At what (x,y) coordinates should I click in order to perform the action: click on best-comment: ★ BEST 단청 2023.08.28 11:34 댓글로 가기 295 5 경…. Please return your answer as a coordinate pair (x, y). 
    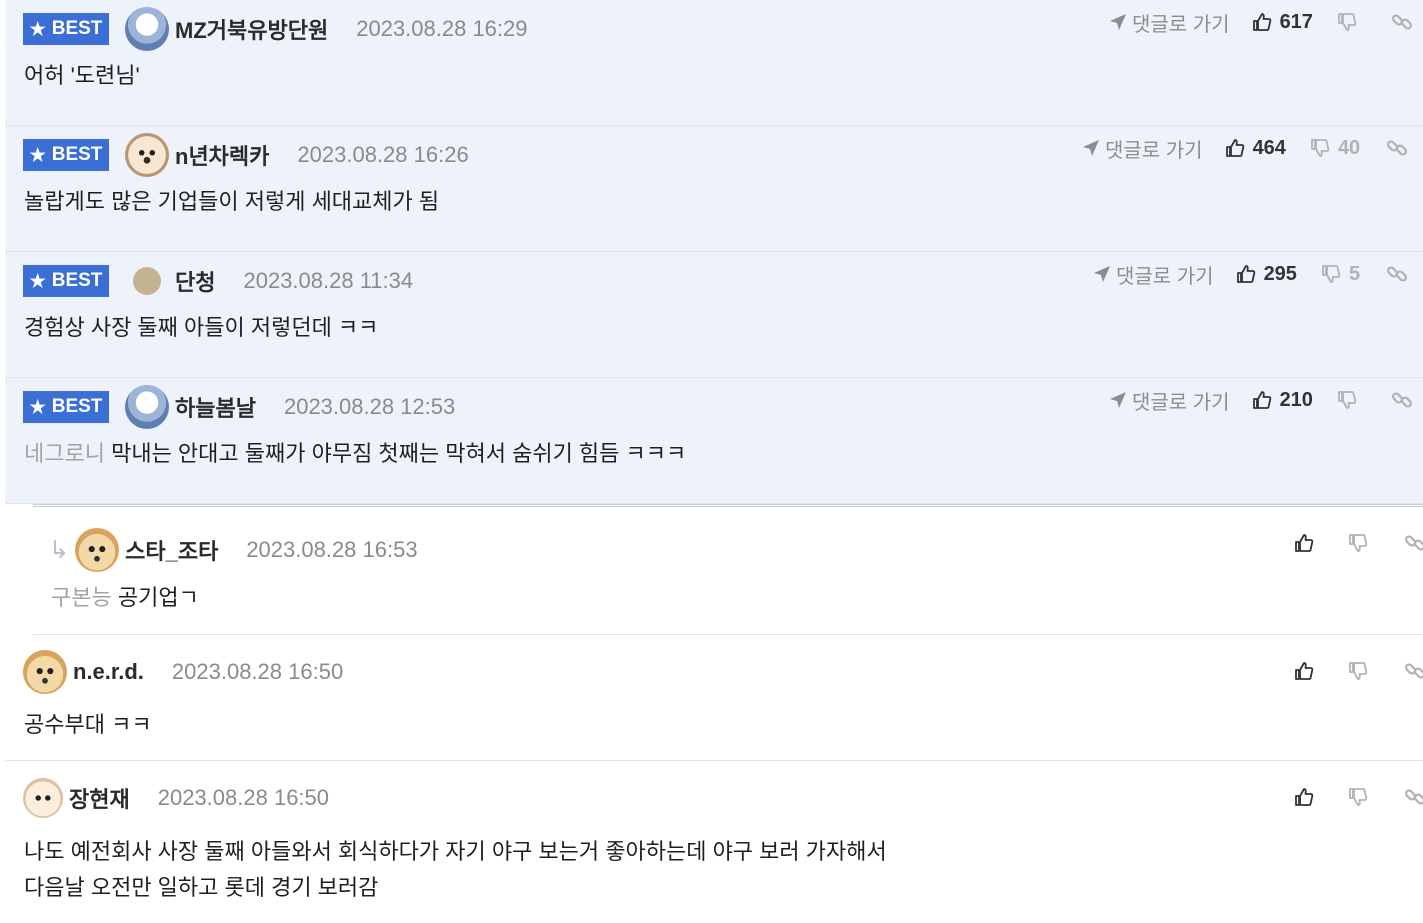
    Looking at the image, I should click on (714, 315).